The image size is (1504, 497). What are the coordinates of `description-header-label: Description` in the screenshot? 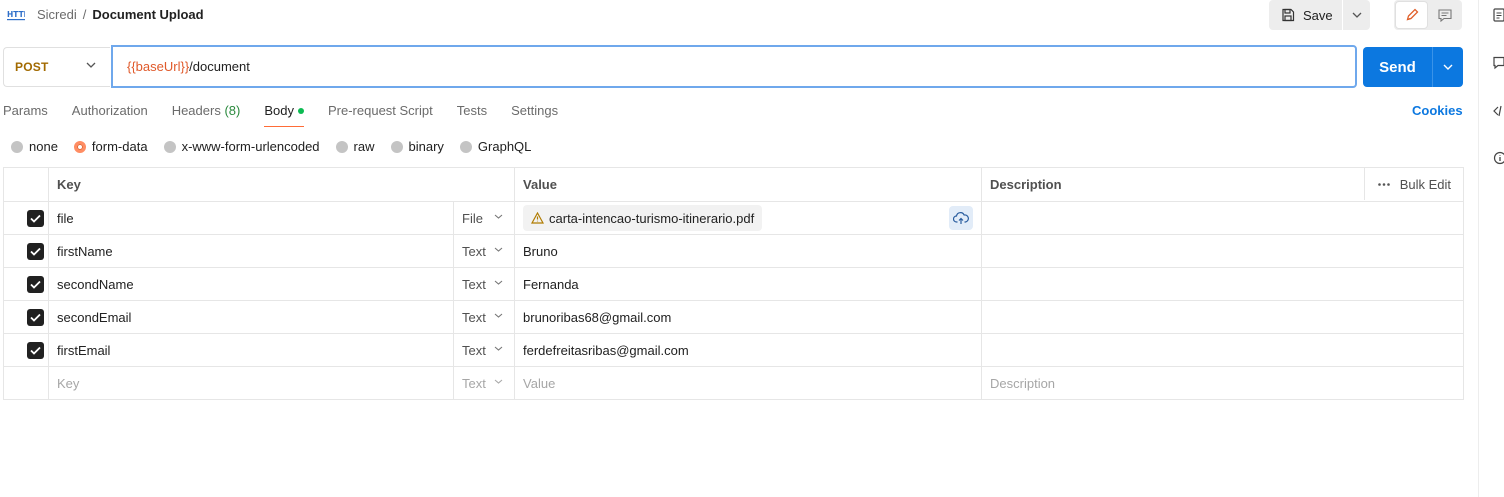 It's located at (1026, 184).